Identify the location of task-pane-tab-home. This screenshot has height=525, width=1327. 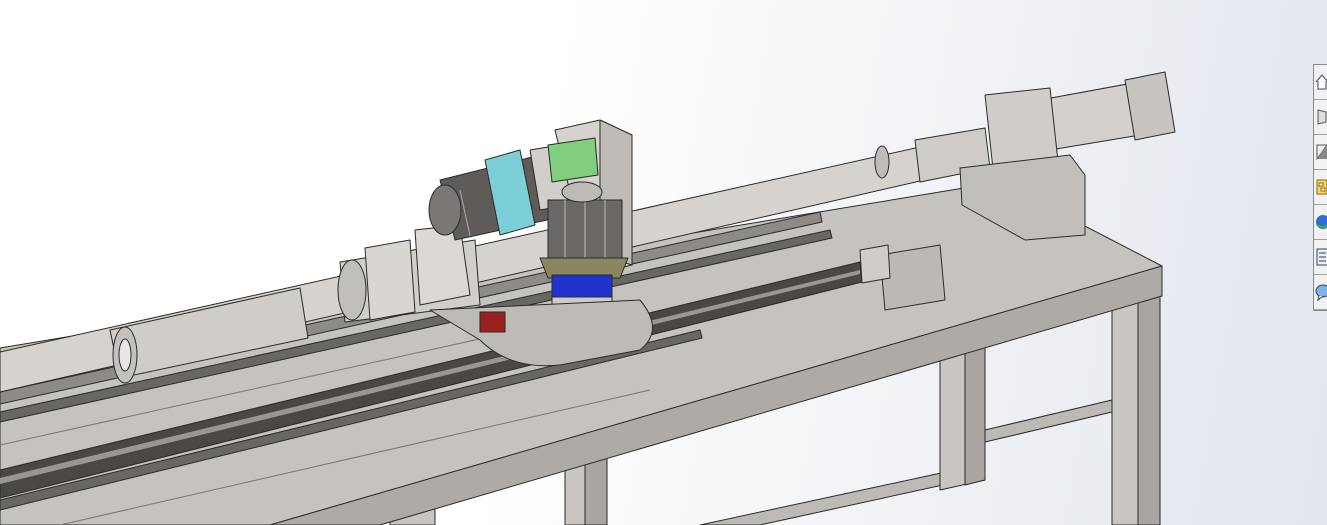
(1320, 82).